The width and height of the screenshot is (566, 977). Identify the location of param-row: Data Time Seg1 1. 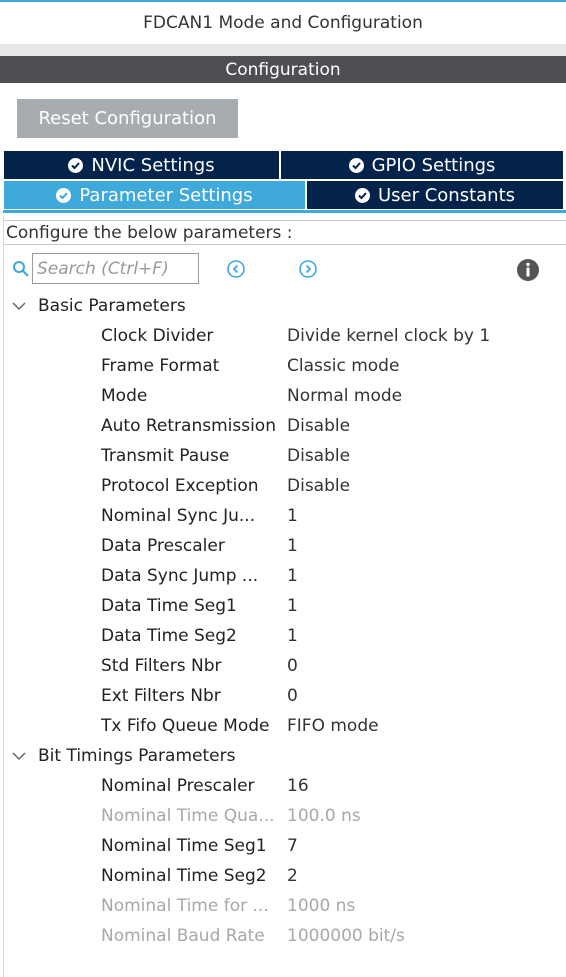
(283, 606).